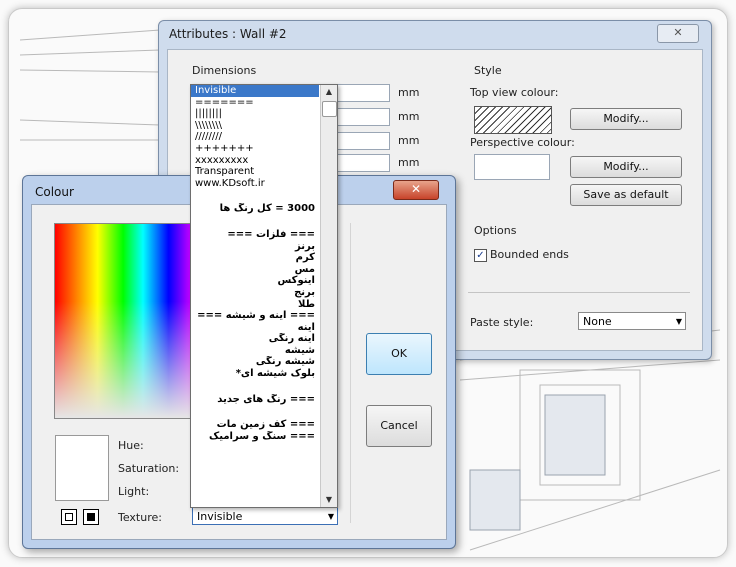 This screenshot has width=736, height=567. What do you see at coordinates (149, 468) in the screenshot?
I see `saturation-label: Saturation:` at bounding box center [149, 468].